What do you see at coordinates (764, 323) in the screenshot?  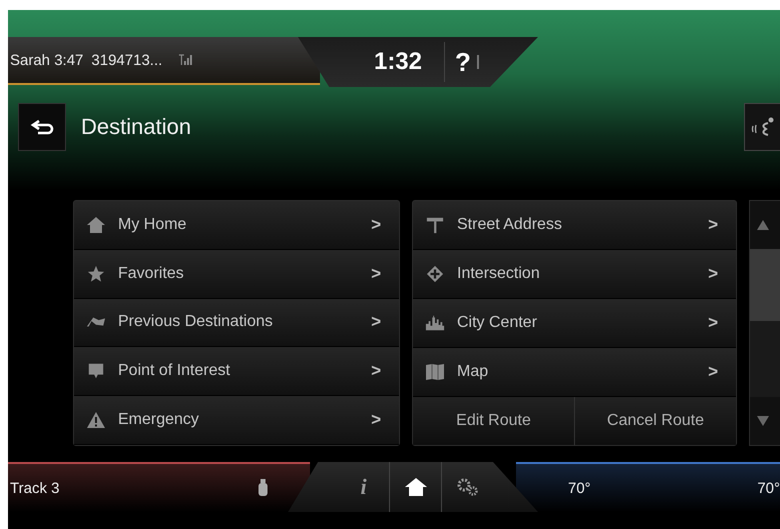 I see `scroll-bar` at bounding box center [764, 323].